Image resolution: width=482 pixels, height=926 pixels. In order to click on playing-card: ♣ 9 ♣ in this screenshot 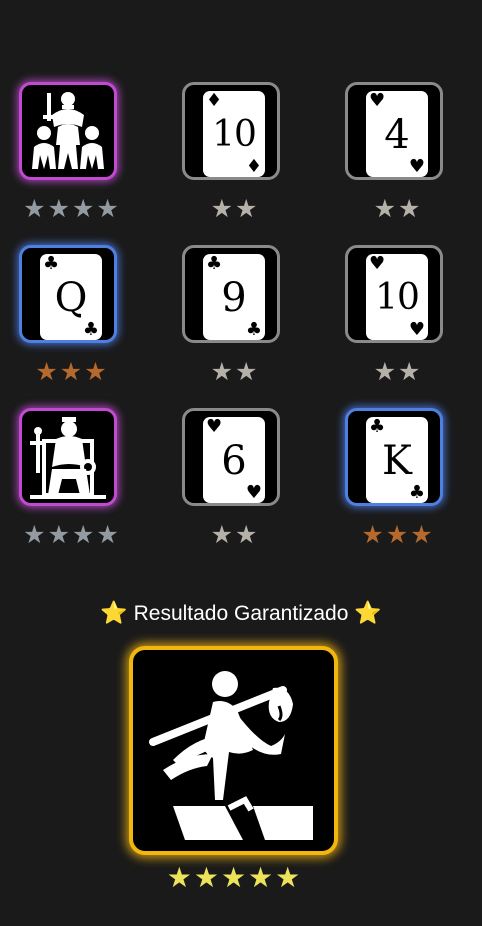, I will do `click(234, 297)`.